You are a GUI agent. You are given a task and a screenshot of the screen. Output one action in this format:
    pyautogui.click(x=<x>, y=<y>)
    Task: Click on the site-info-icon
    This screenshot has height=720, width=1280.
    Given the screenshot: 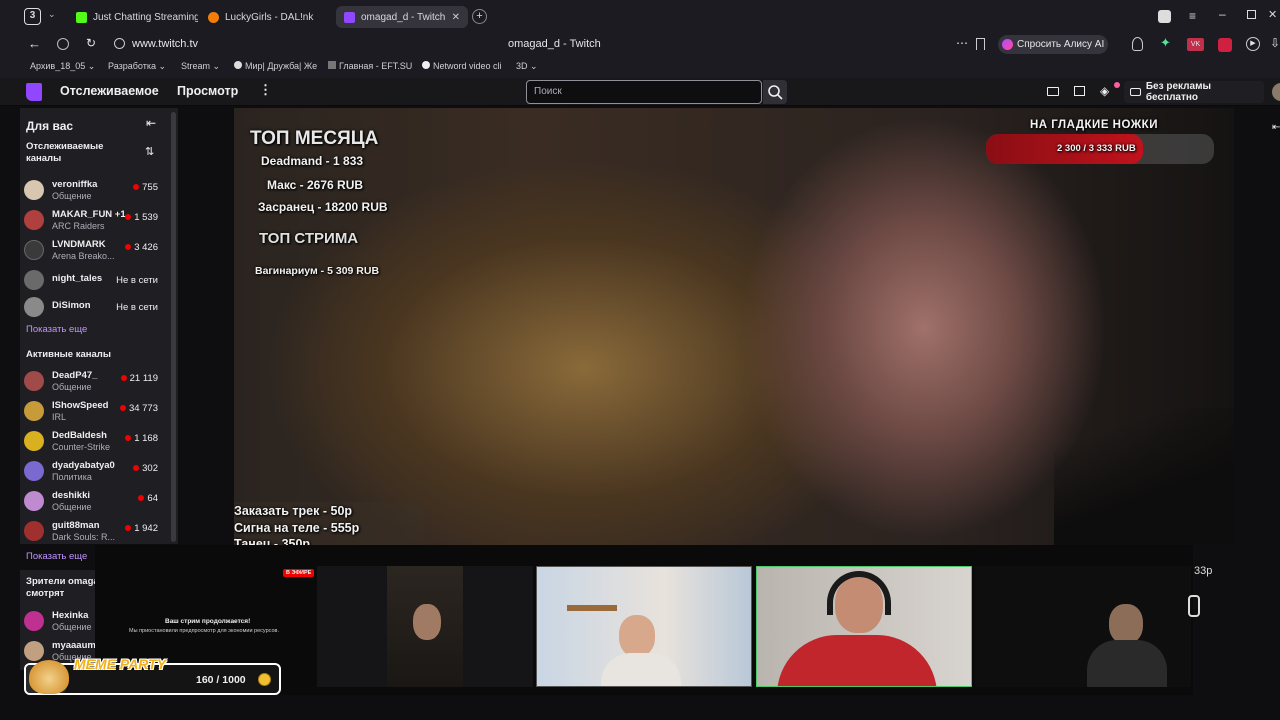 What is the action you would take?
    pyautogui.click(x=119, y=43)
    